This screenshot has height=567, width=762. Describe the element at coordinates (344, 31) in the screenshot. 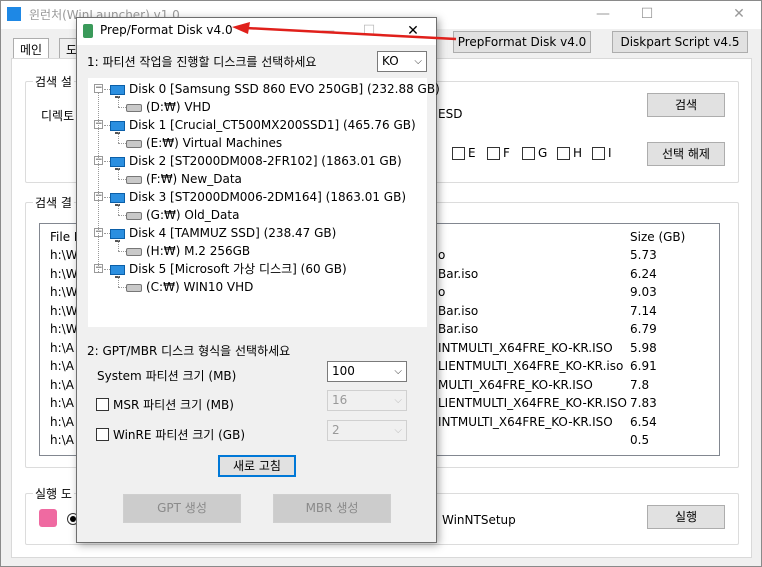

I see `annotation-arrow` at that location.